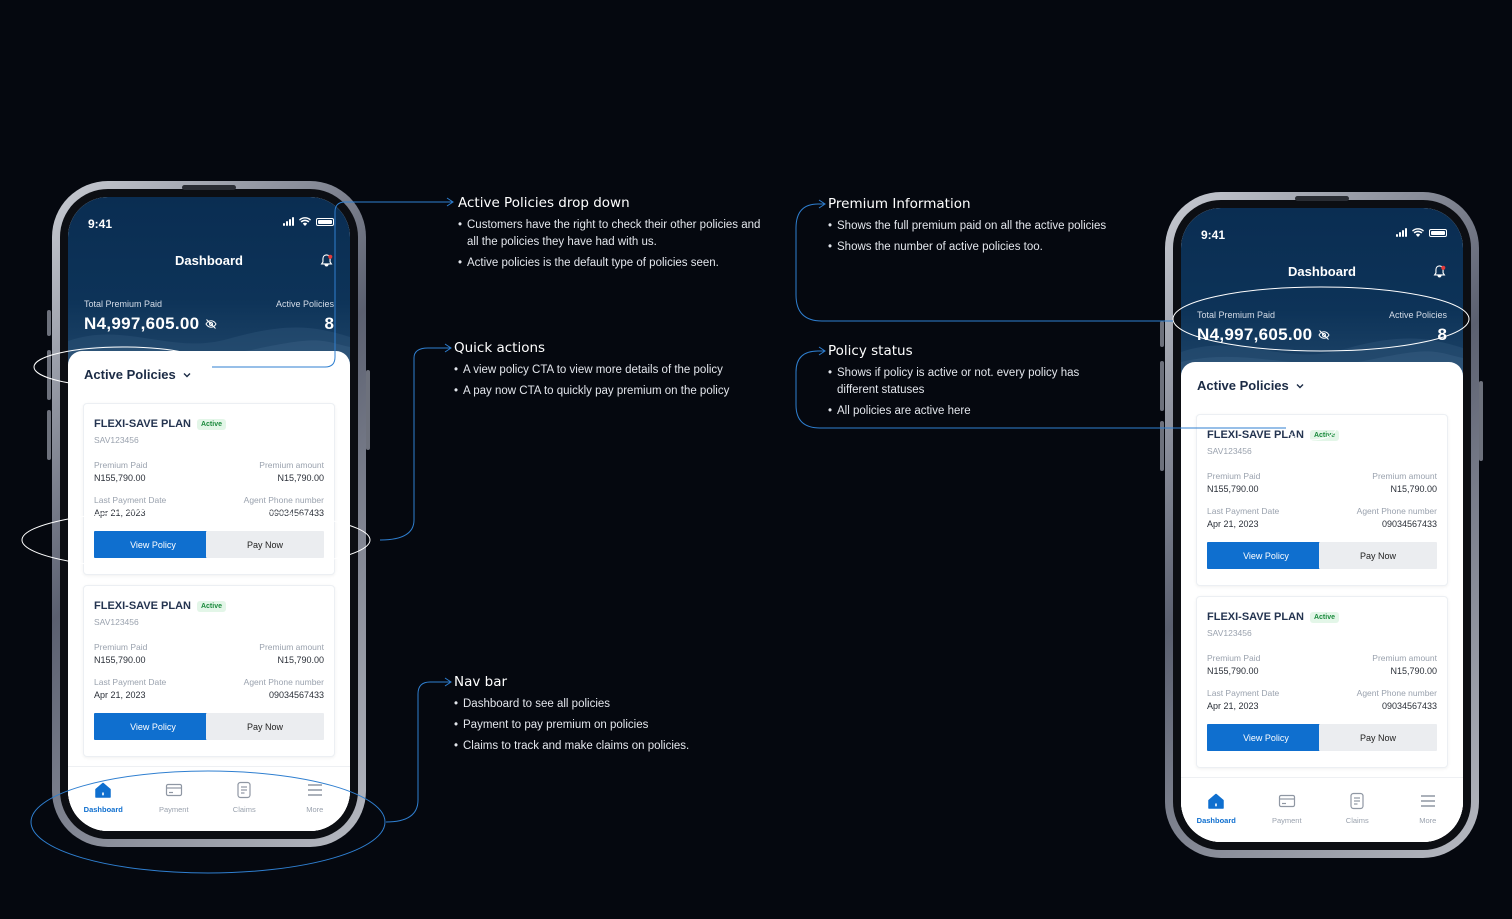 This screenshot has width=1512, height=919. Describe the element at coordinates (304, 304) in the screenshot. I see `active-policies-label: Active Policies` at that location.